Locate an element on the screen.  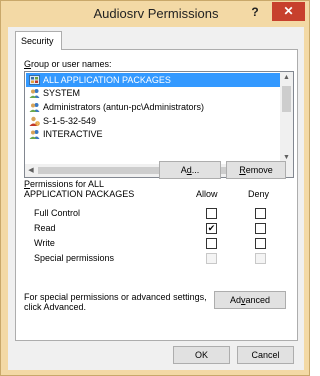
remove-button: Remove is located at coordinates (256, 170).